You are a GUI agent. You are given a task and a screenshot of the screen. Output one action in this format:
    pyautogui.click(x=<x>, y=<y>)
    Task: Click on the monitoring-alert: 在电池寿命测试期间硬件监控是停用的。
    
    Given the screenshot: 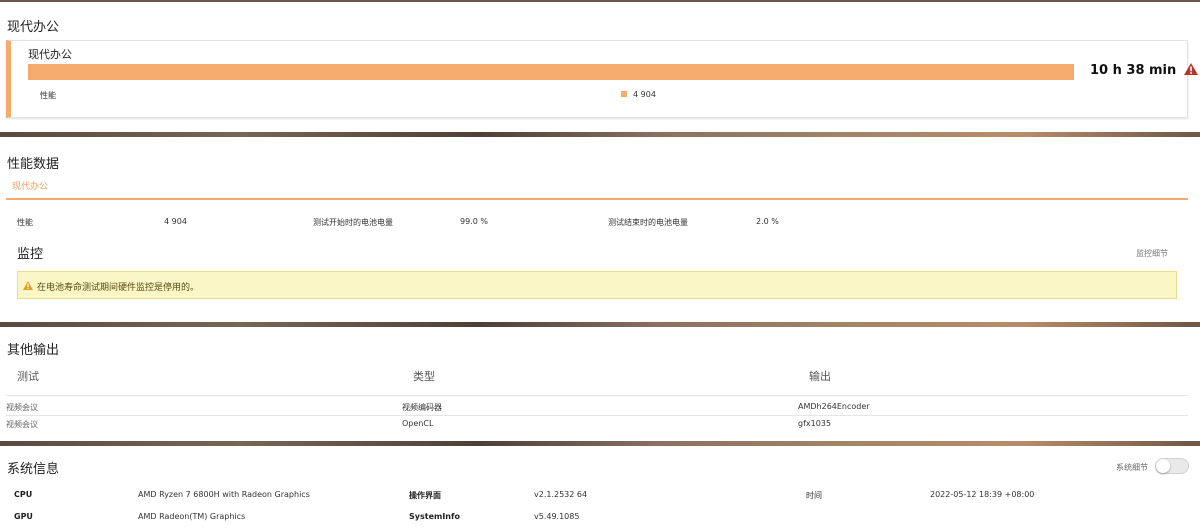 What is the action you would take?
    pyautogui.click(x=597, y=285)
    